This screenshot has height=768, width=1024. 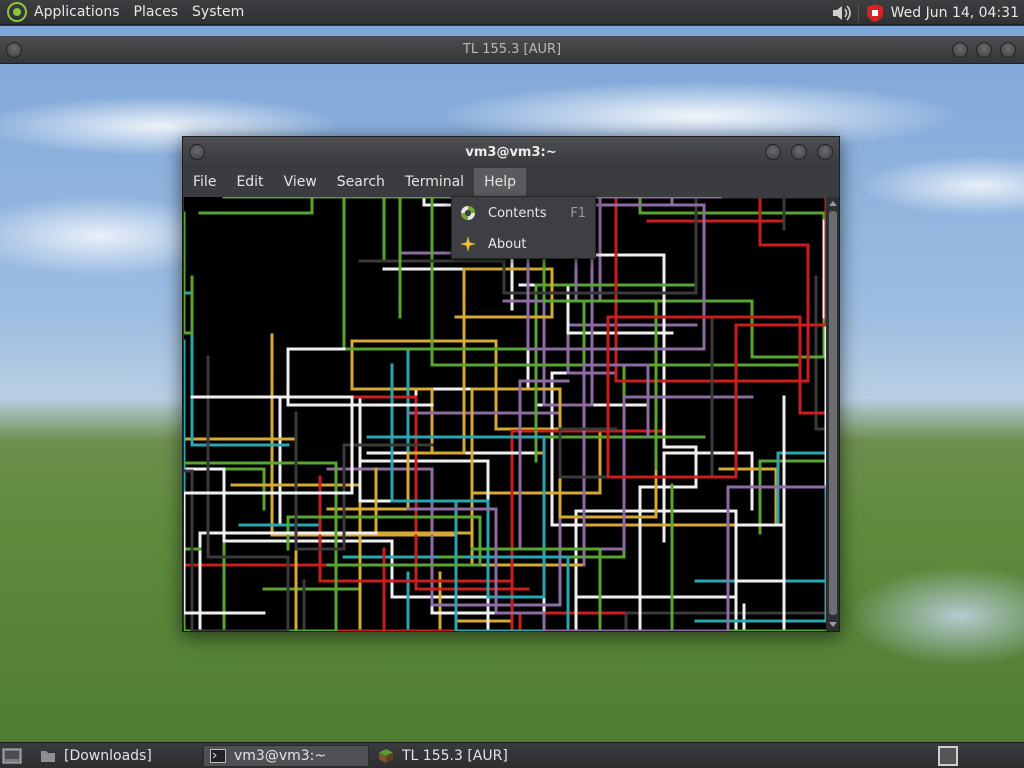 I want to click on menu-file: File, so click(x=204, y=182).